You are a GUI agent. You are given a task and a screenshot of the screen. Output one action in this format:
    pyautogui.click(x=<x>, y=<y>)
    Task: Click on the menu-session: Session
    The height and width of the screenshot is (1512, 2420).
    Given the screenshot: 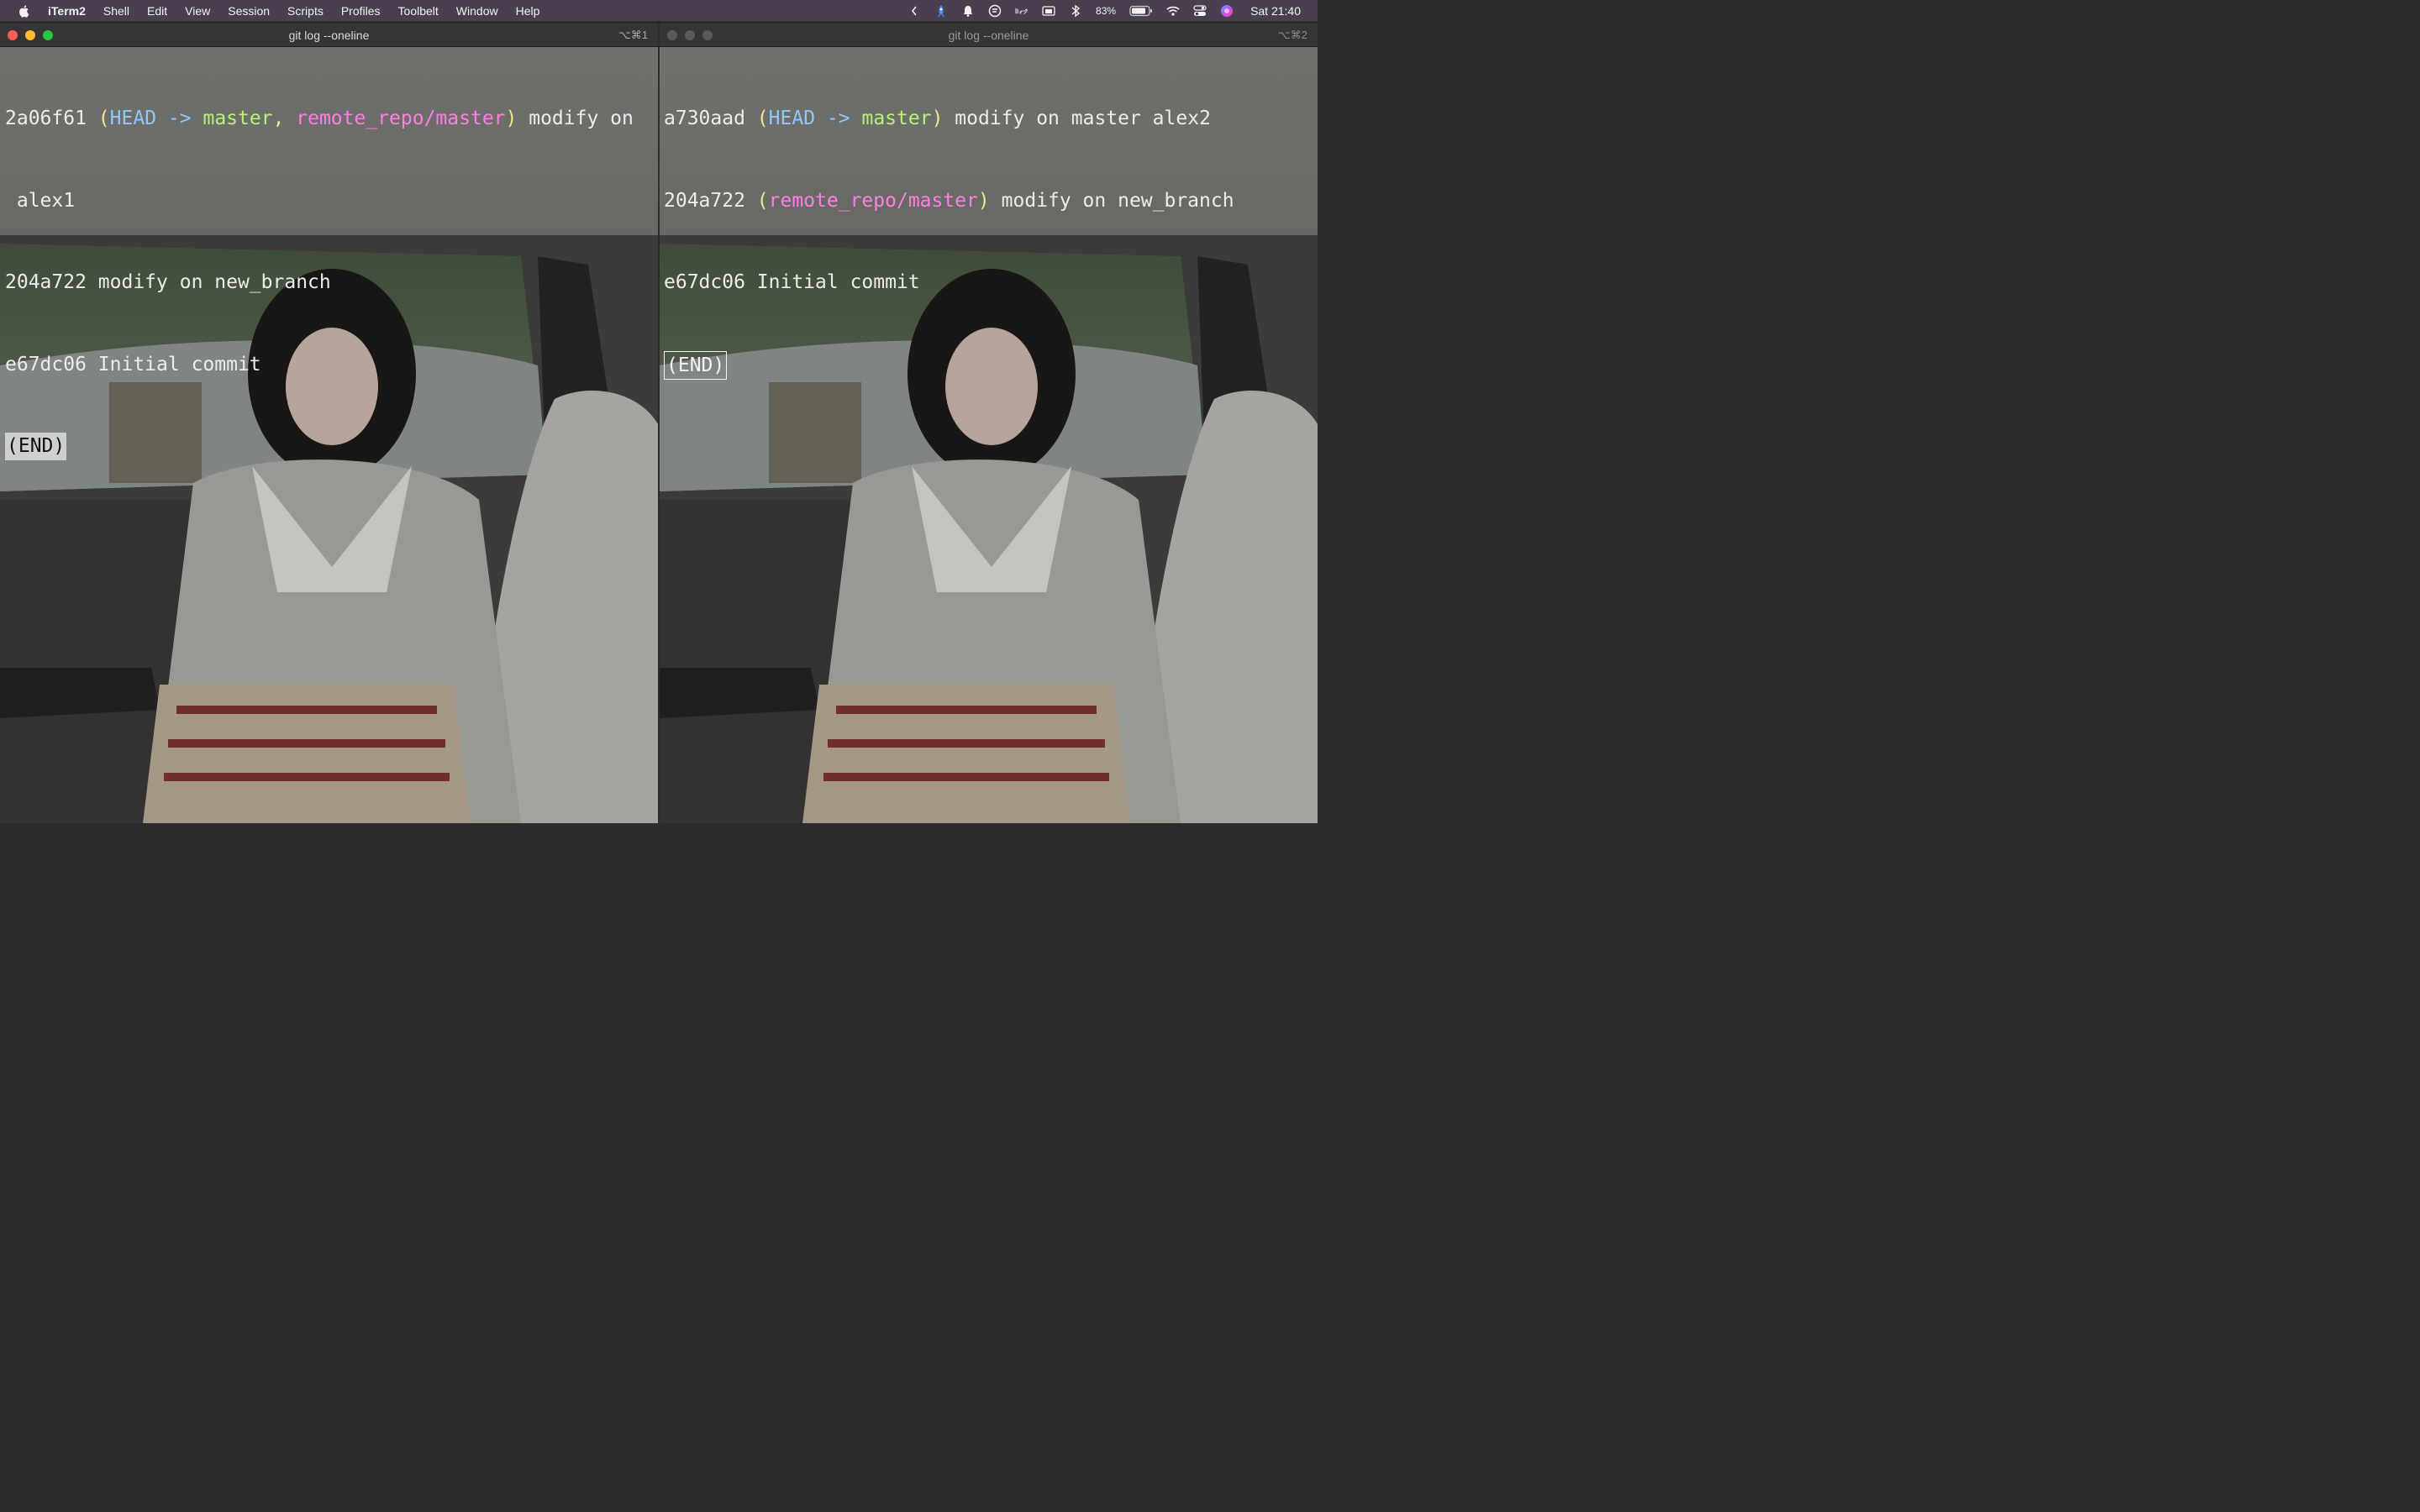 What is the action you would take?
    pyautogui.click(x=249, y=11)
    